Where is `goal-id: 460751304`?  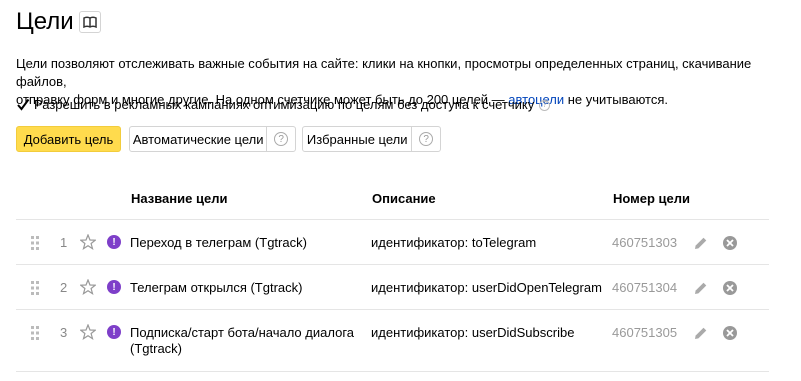 goal-id: 460751304 is located at coordinates (645, 287).